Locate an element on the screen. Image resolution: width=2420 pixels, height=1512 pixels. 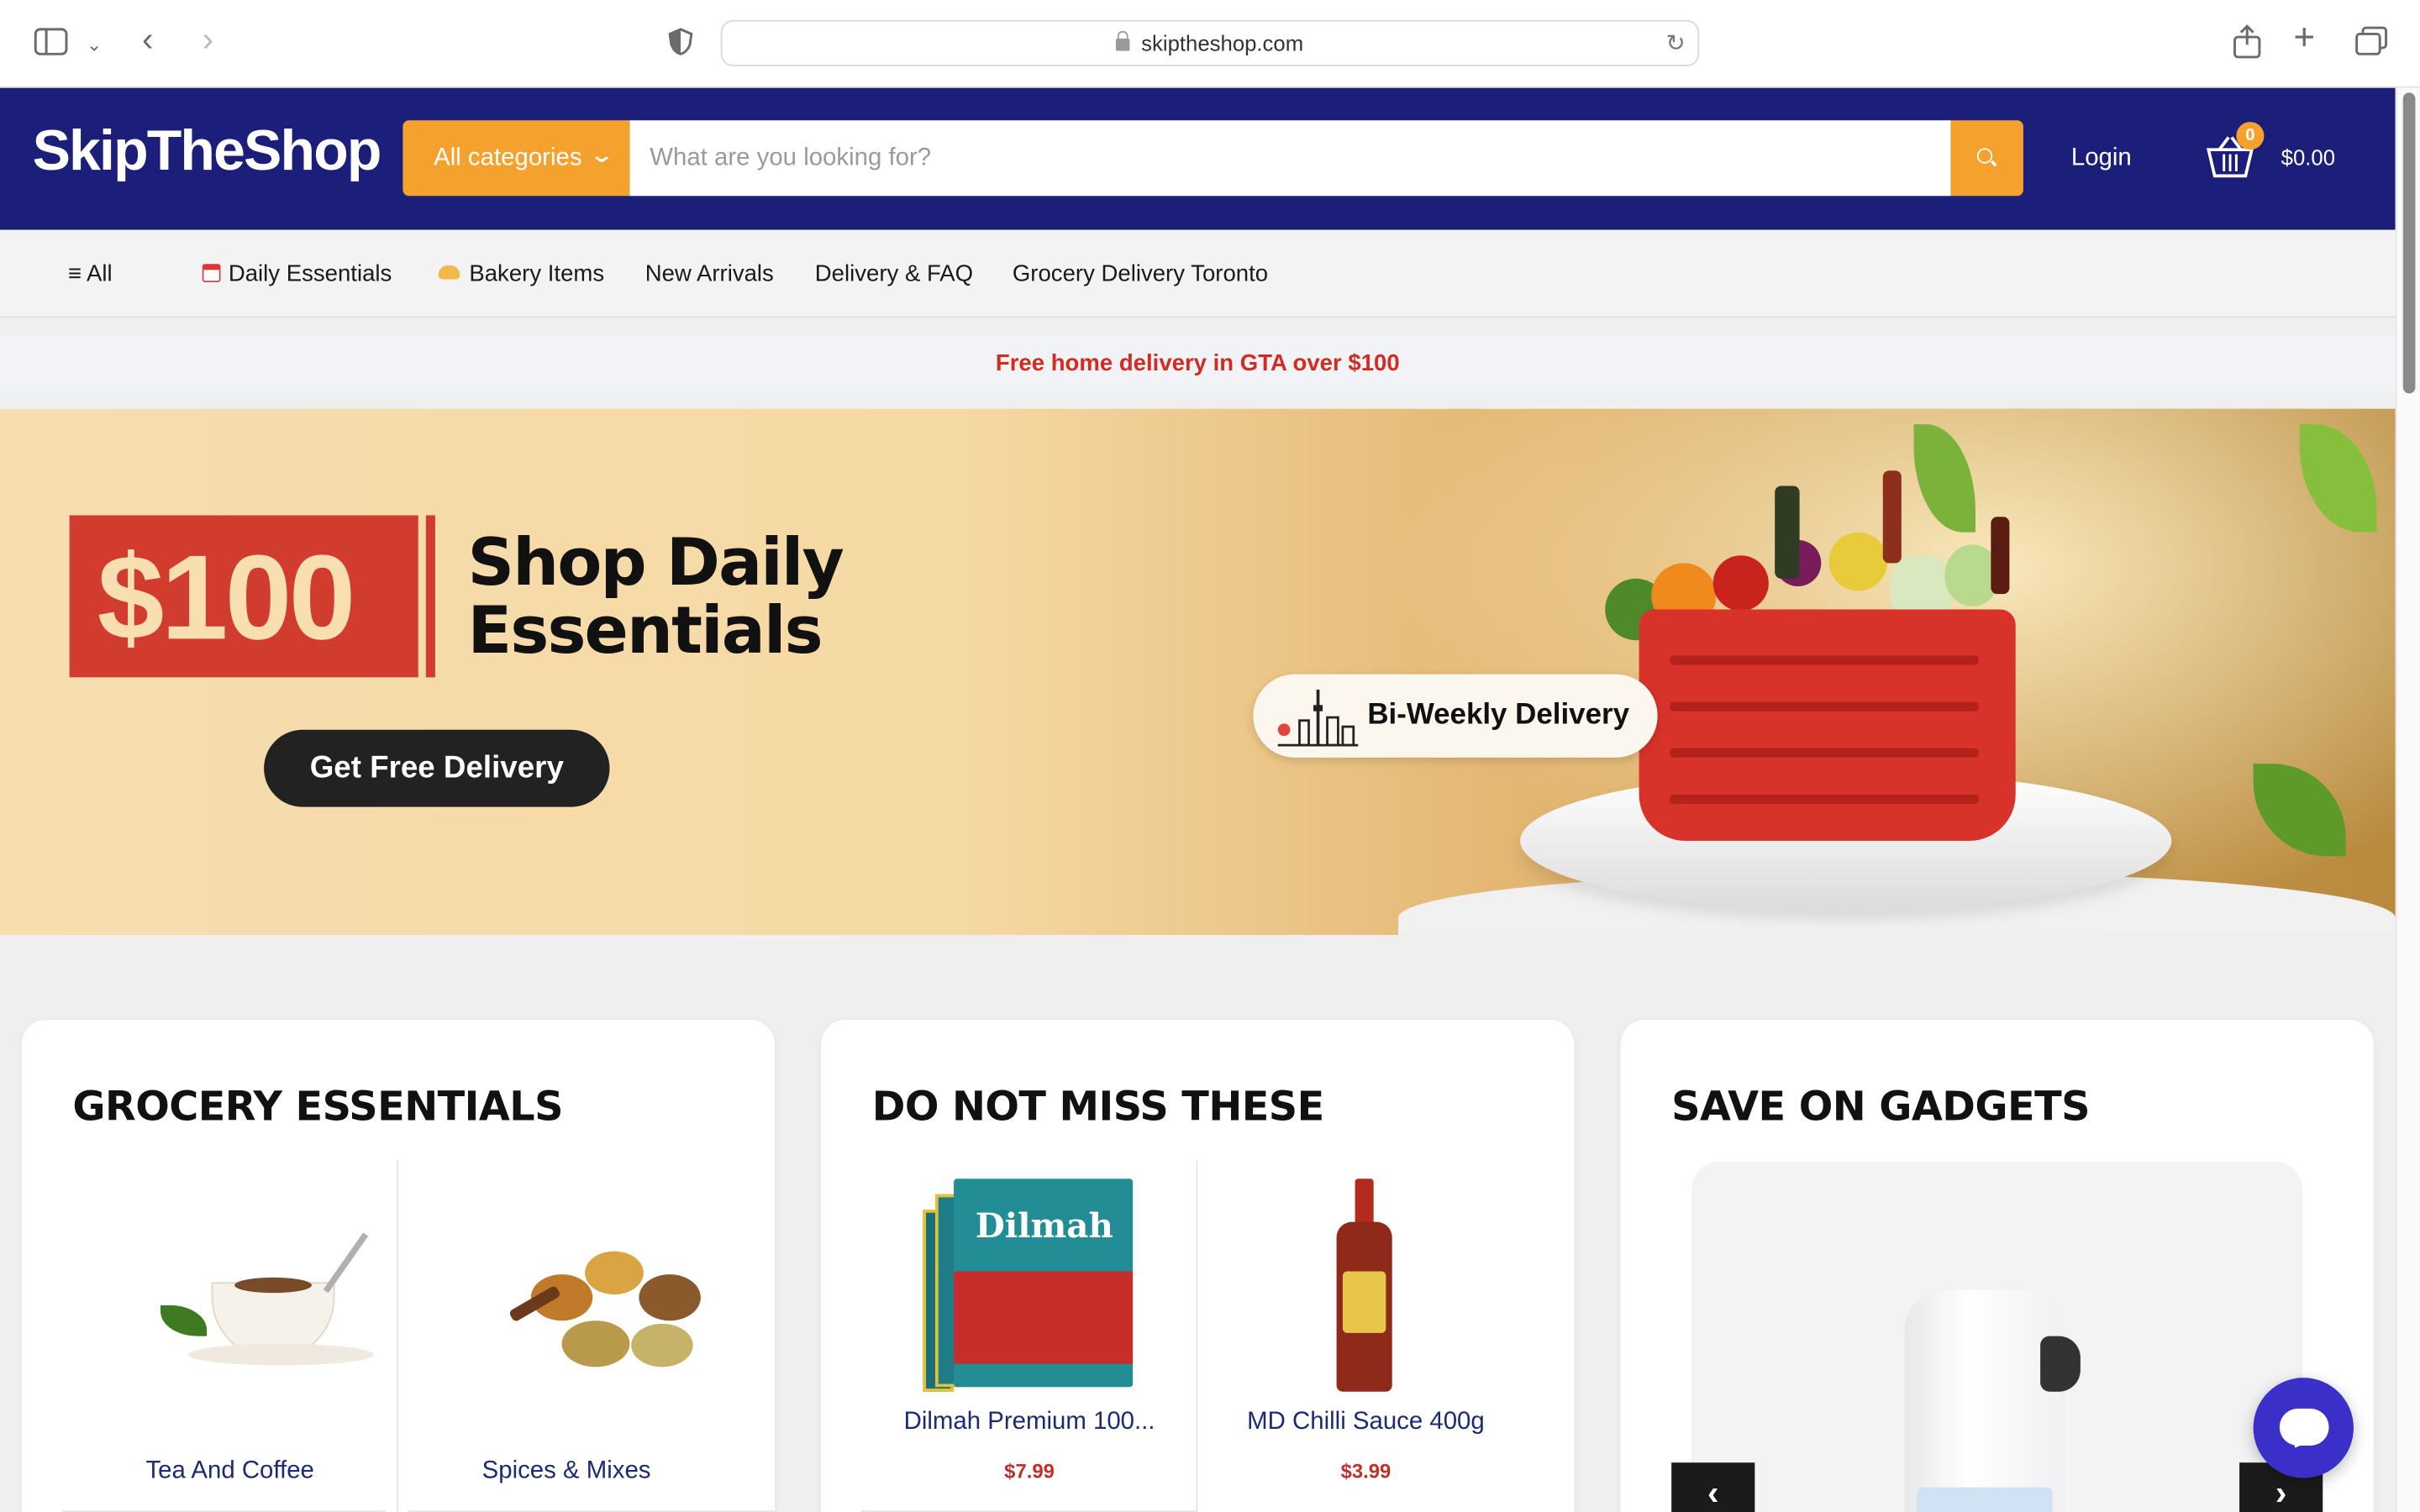
nav-item-new-arrivals: New Arrivals is located at coordinates (709, 273).